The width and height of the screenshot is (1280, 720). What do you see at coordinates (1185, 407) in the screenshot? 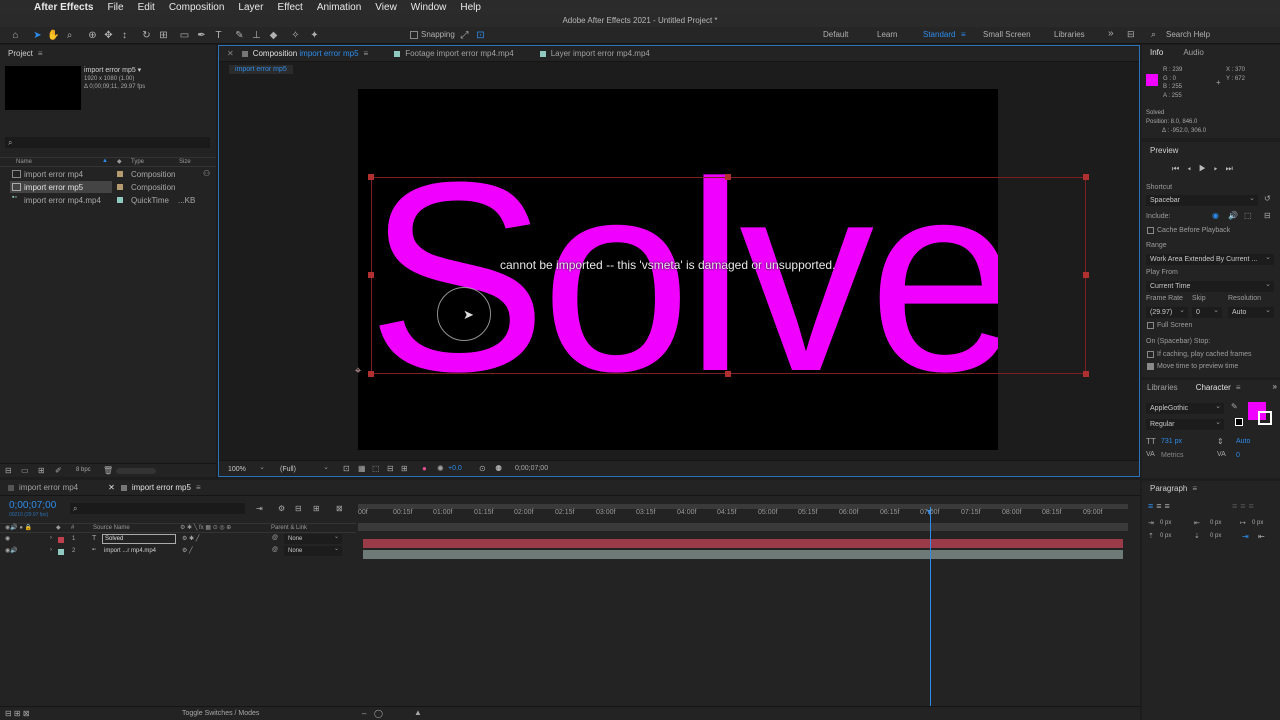
I see `font-family-dropdown: AppleGothic` at bounding box center [1185, 407].